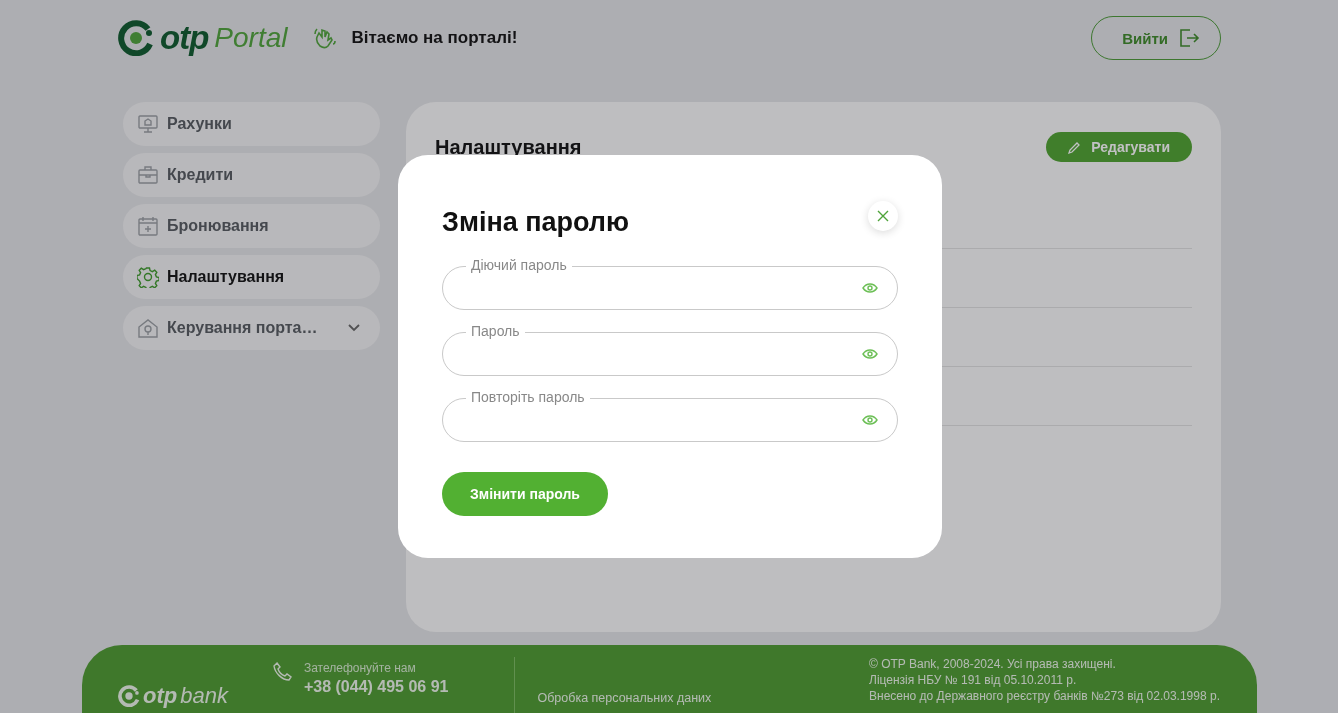 The height and width of the screenshot is (713, 1338). What do you see at coordinates (973, 680) in the screenshot?
I see `legal-text: Ліцензія НБУ № 191 від 05.10.2011 р.` at bounding box center [973, 680].